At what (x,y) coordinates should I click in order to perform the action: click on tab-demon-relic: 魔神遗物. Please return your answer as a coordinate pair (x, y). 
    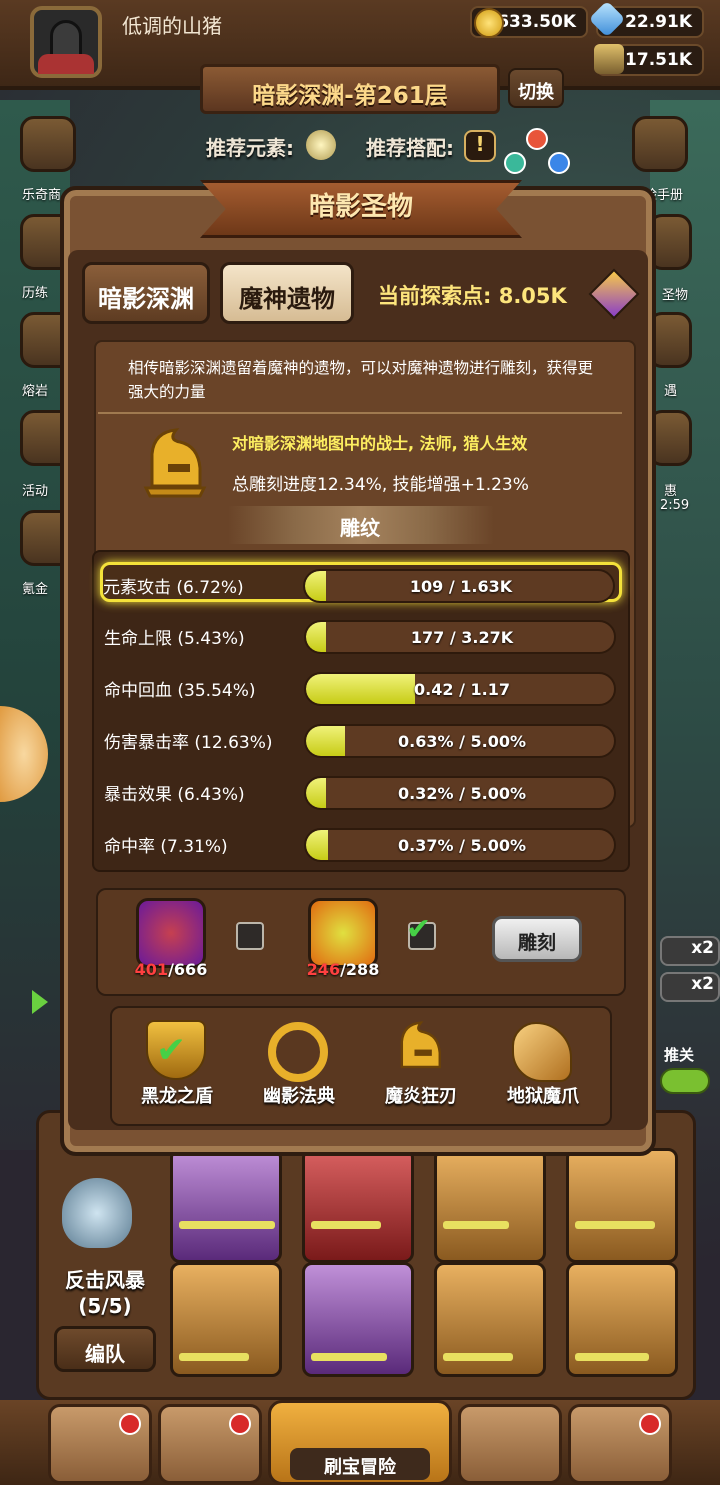
    Looking at the image, I should click on (287, 293).